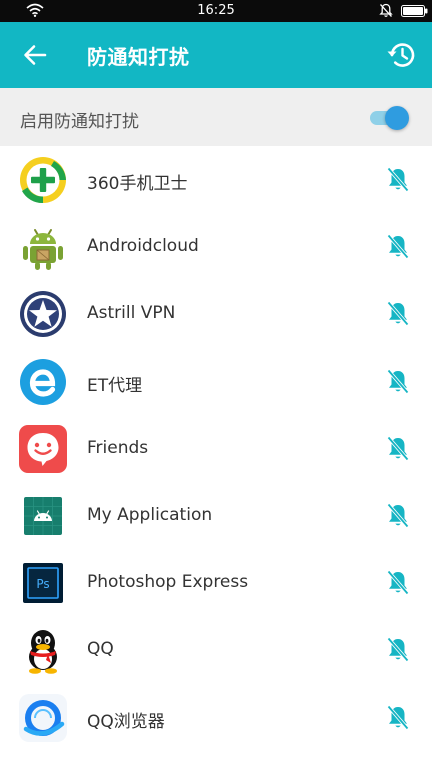  What do you see at coordinates (79, 122) in the screenshot?
I see `enable-dnd-label: 启用防通知打扰` at bounding box center [79, 122].